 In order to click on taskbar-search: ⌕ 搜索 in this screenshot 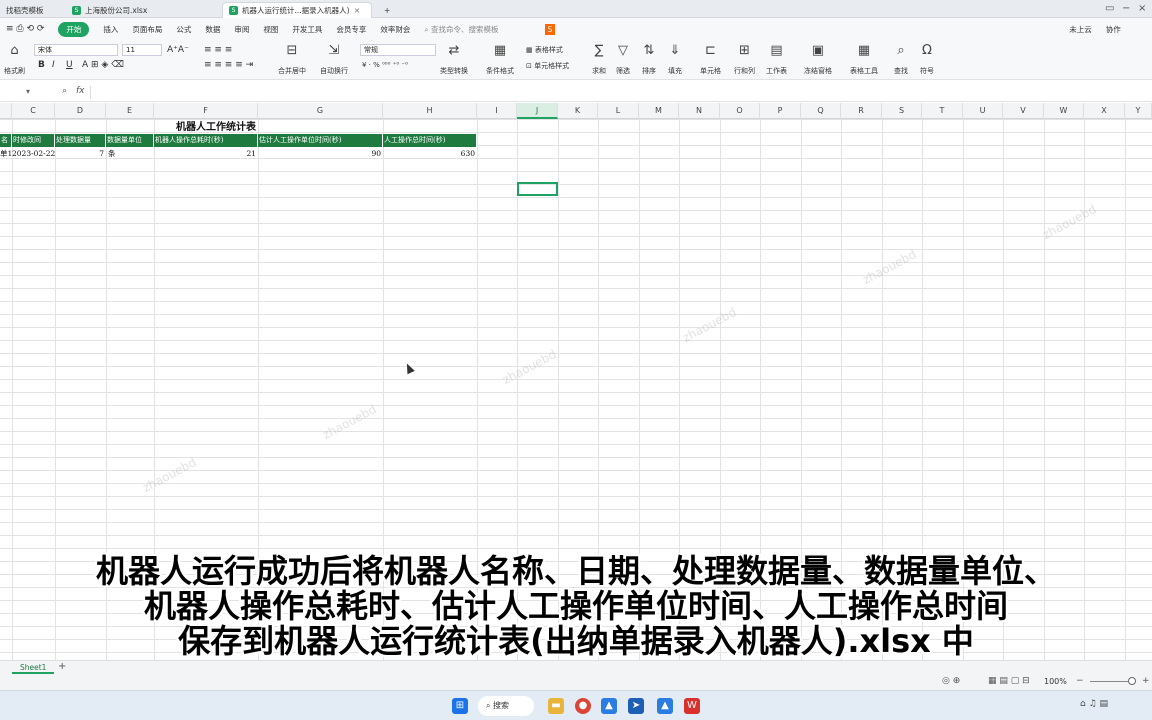, I will do `click(506, 706)`.